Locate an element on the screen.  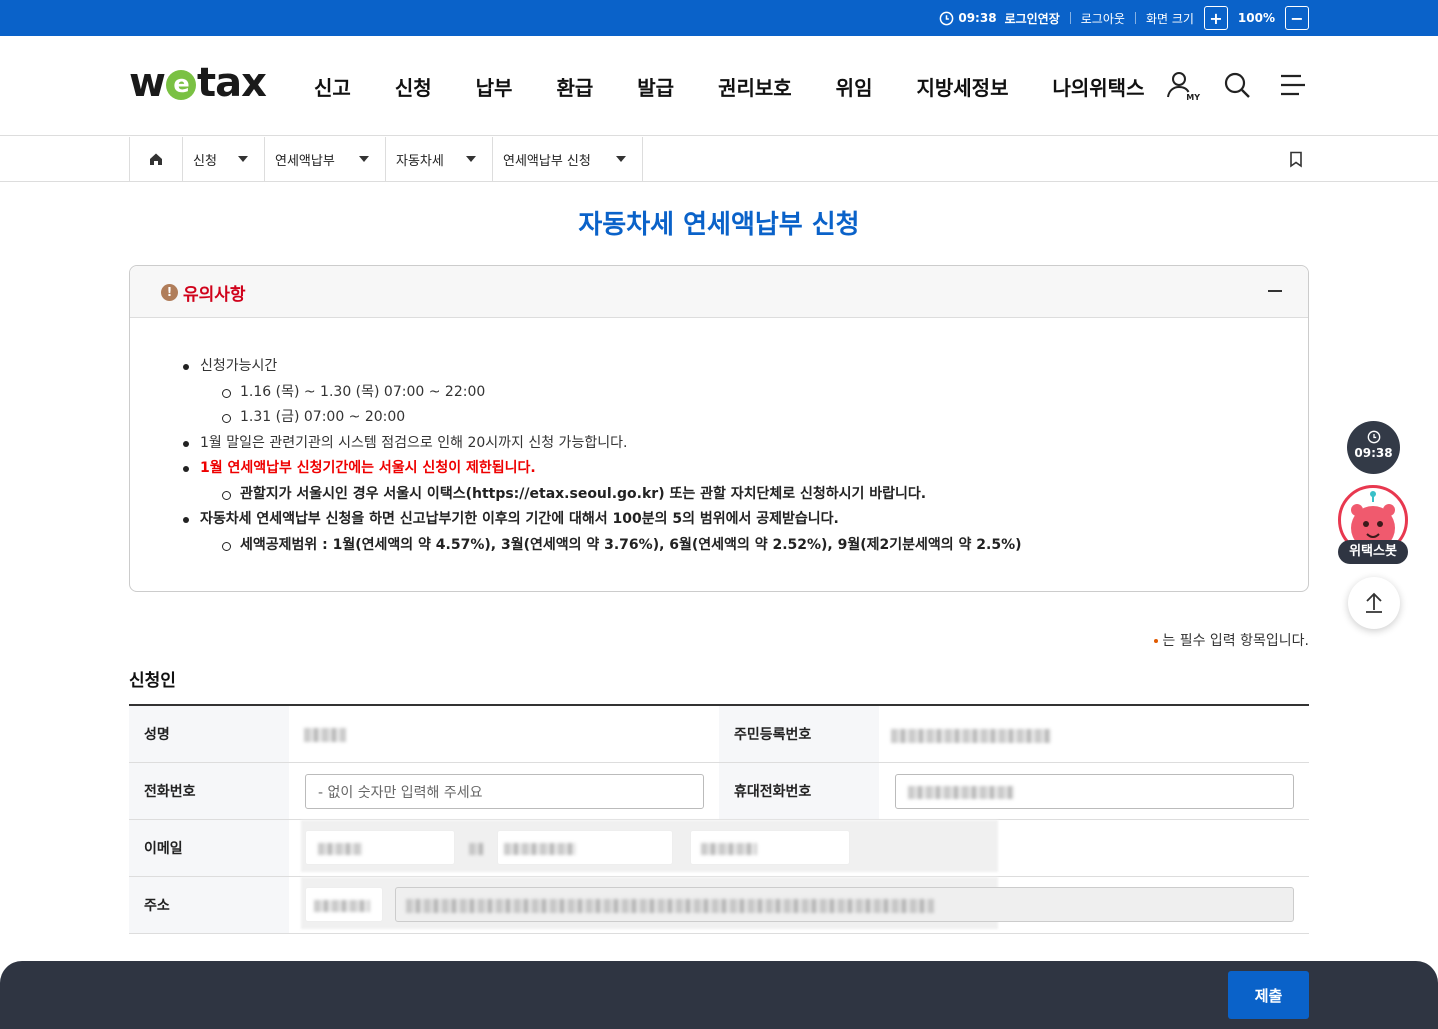
phone-label: 전화번호 is located at coordinates (209, 791).